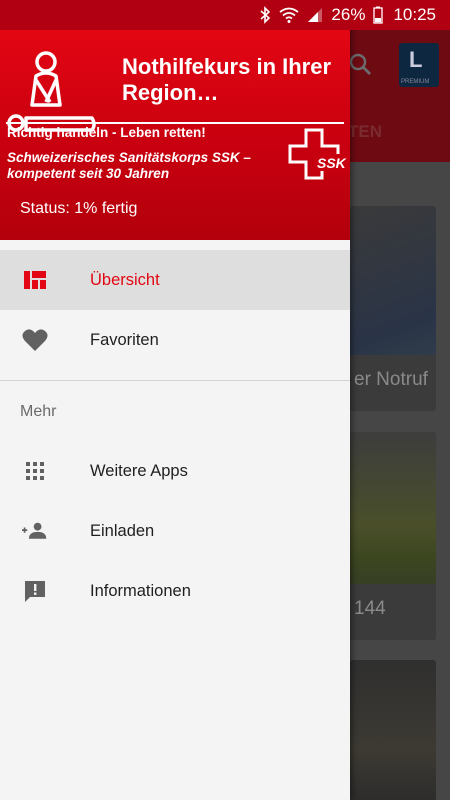  I want to click on card-caption: 144, so click(393, 612).